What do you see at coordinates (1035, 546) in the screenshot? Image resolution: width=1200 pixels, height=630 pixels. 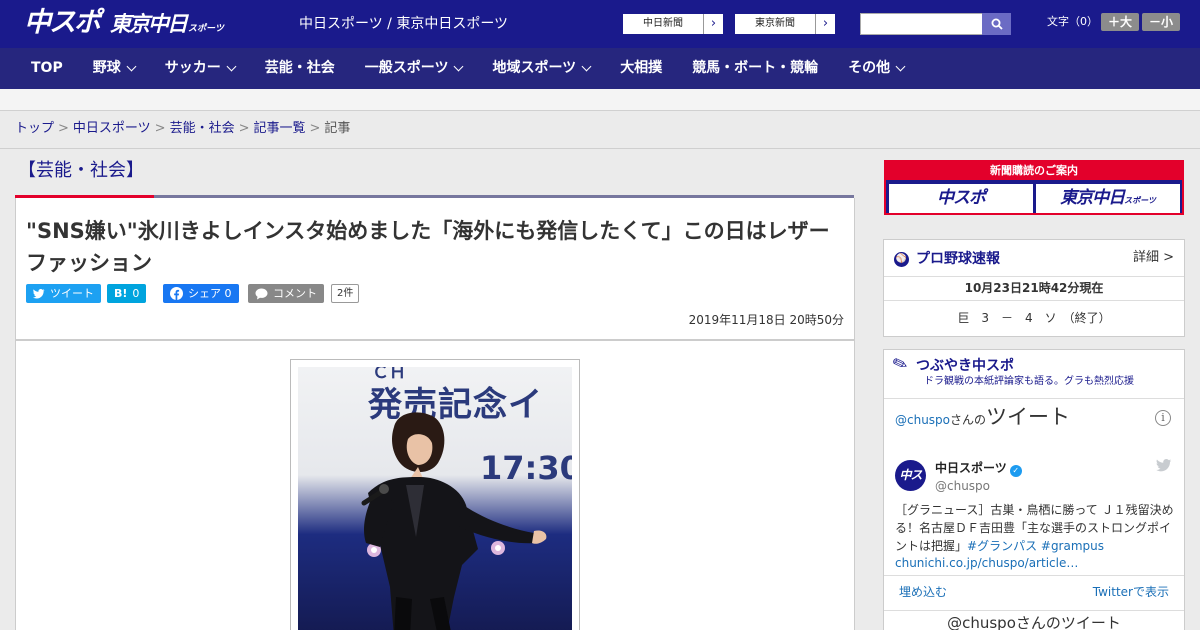 I see `tweet-hashtags: #グランパス #grampus` at bounding box center [1035, 546].